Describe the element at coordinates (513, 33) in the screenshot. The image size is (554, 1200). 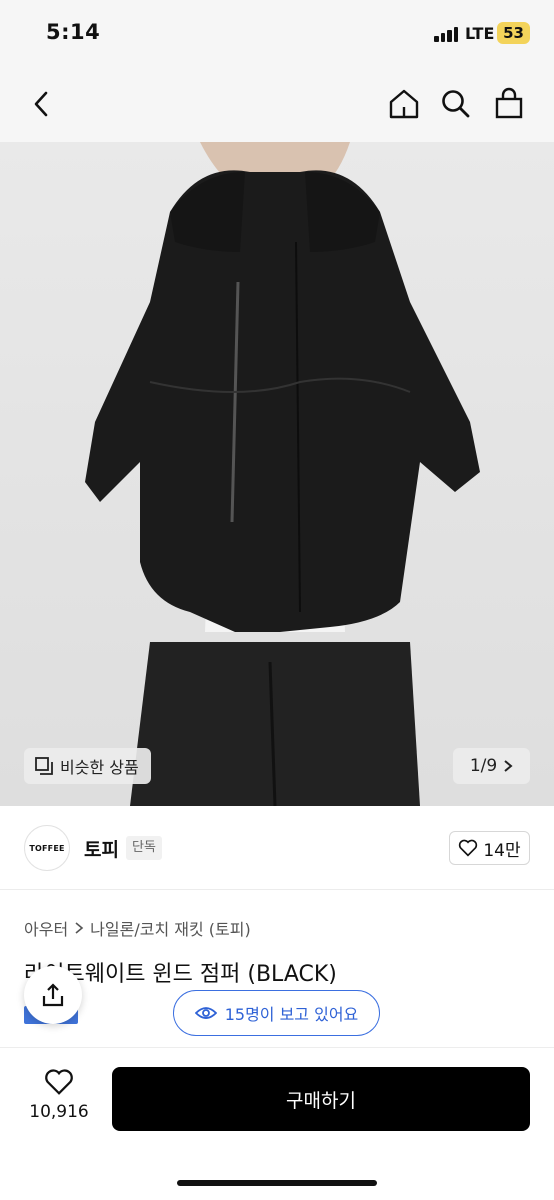
I see `battery-icon: 53` at that location.